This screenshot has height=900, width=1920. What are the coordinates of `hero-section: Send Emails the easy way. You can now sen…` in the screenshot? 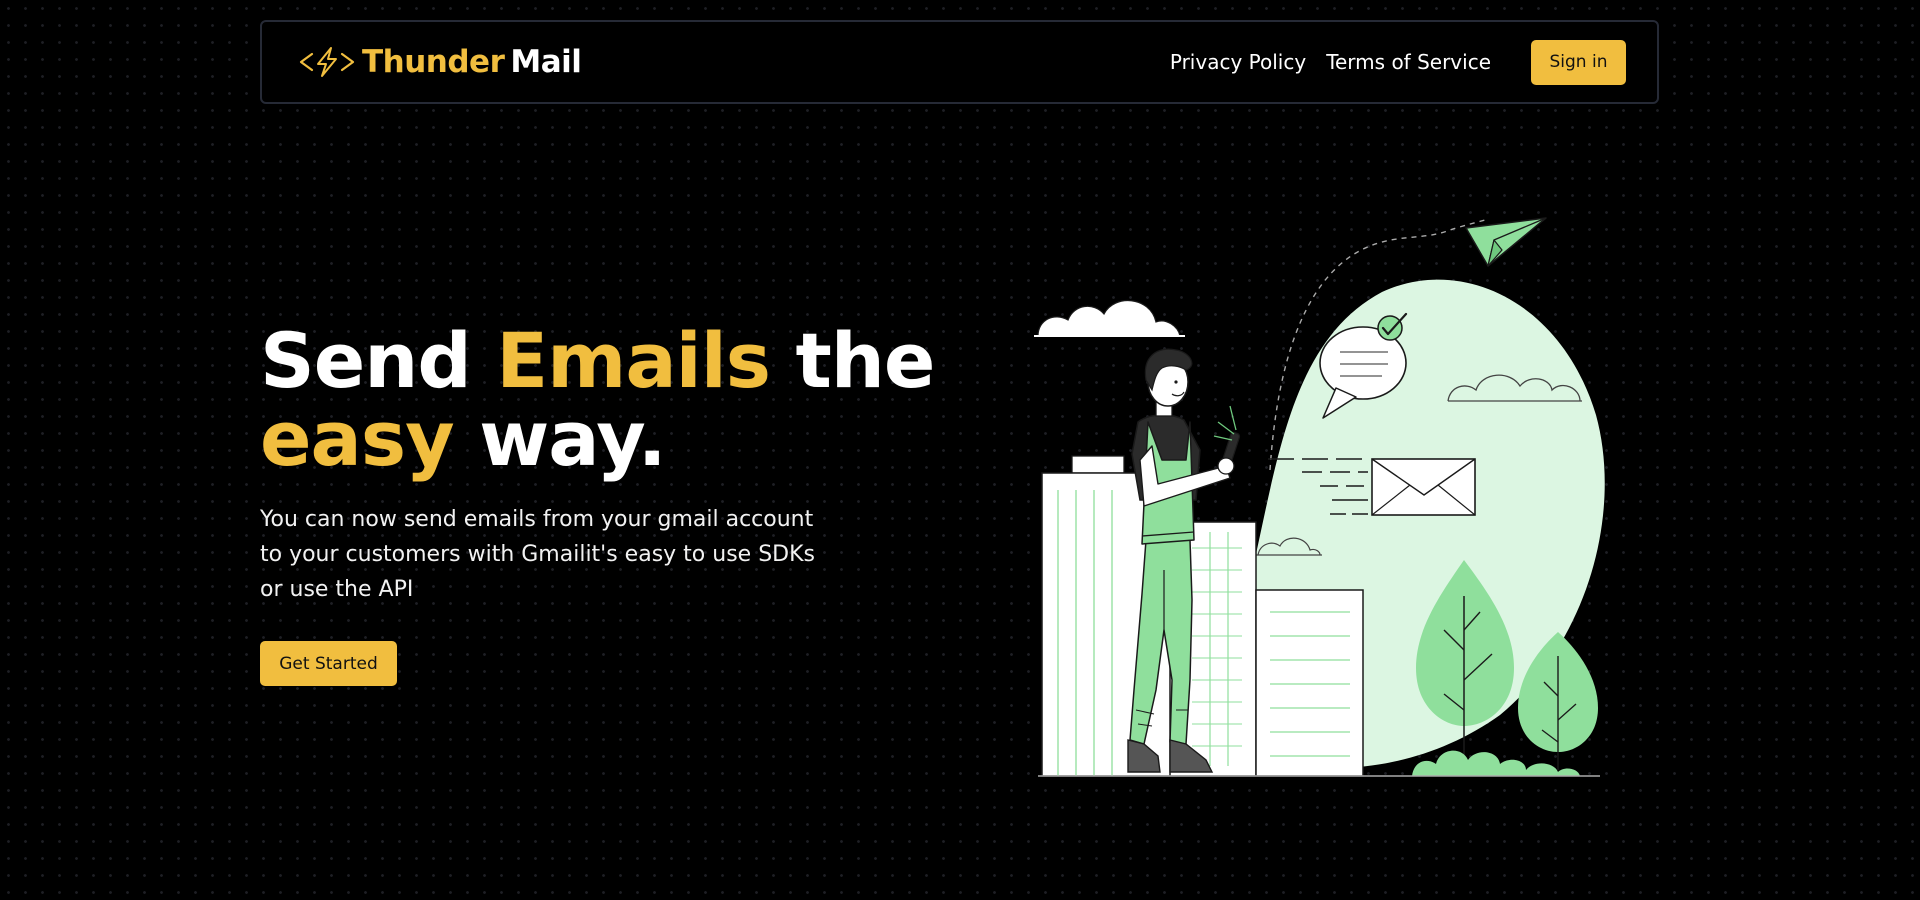 It's located at (597, 464).